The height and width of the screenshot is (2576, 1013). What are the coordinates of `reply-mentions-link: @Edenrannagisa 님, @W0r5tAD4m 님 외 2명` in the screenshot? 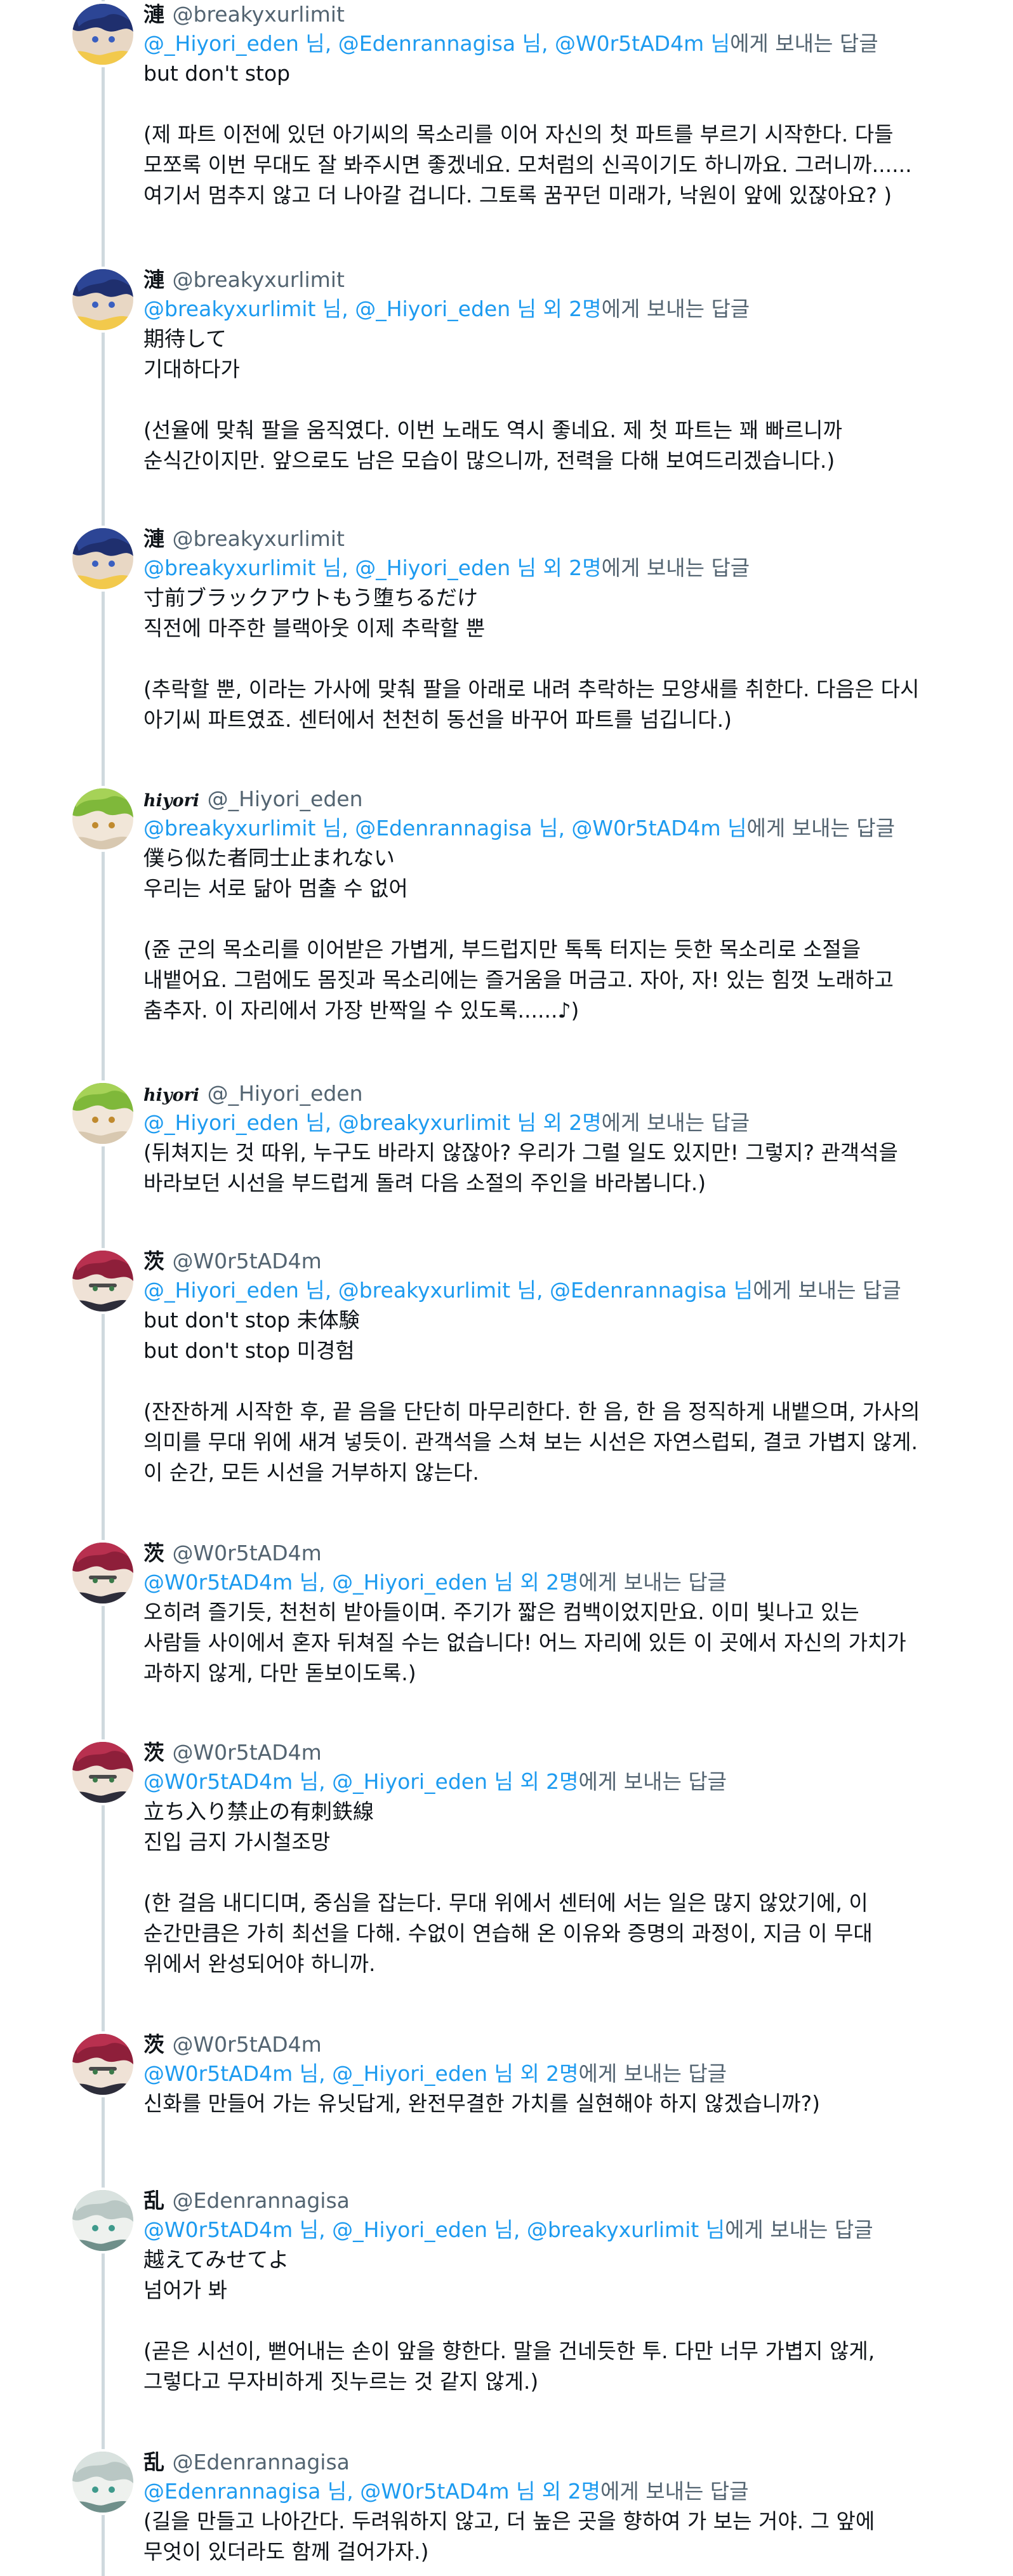 It's located at (371, 2491).